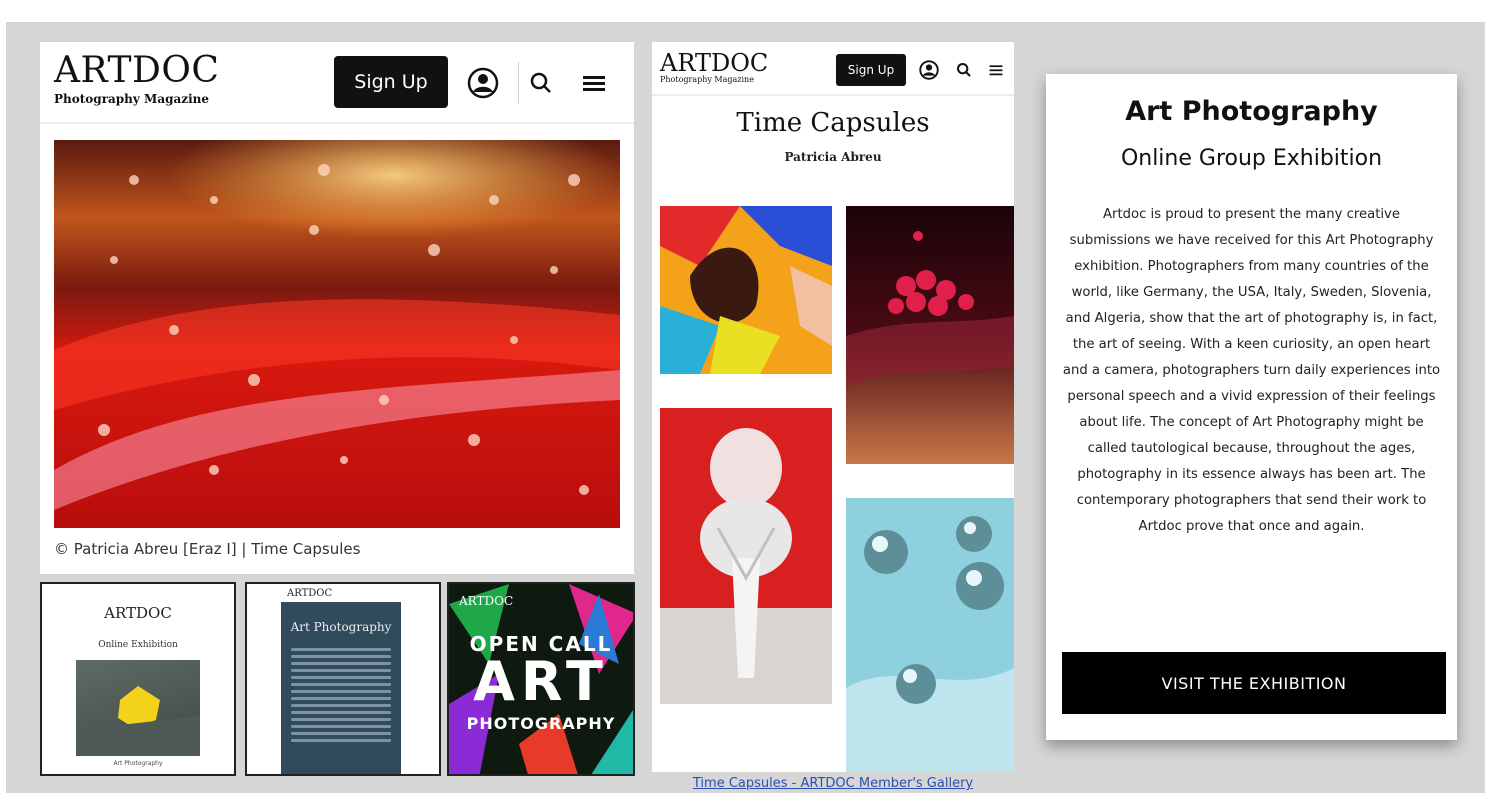 Image resolution: width=1485 pixels, height=793 pixels. Describe the element at coordinates (341, 627) in the screenshot. I see `thumbnail-title: Art Photography` at that location.